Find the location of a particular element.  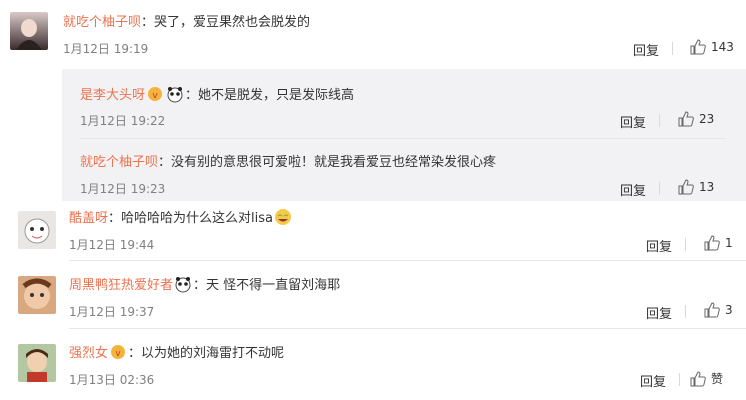

reply-time: 1月12日 19:23 is located at coordinates (123, 189).